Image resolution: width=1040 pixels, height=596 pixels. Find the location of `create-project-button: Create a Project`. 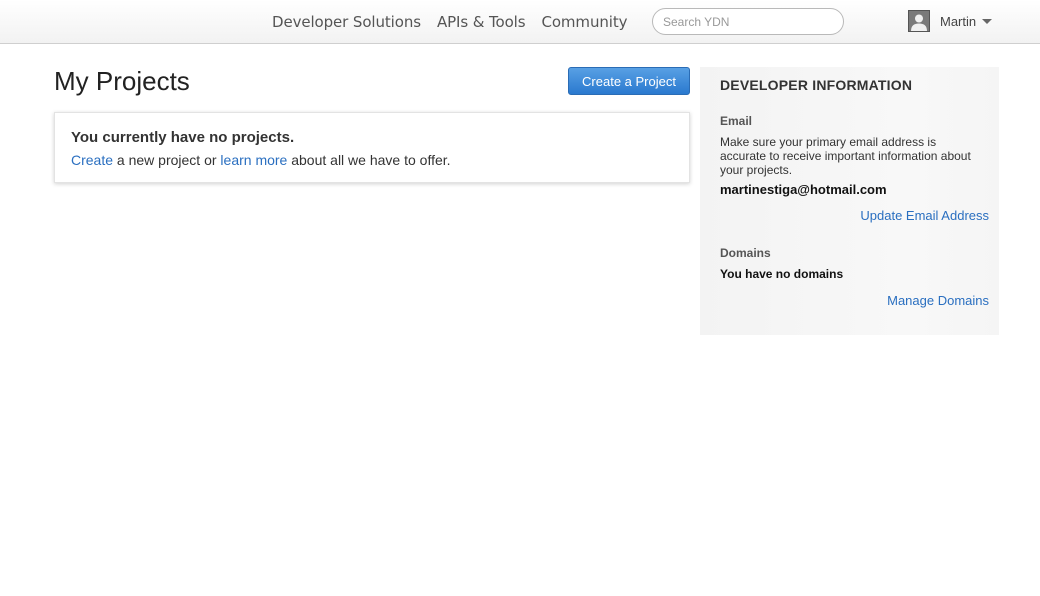

create-project-button: Create a Project is located at coordinates (629, 81).